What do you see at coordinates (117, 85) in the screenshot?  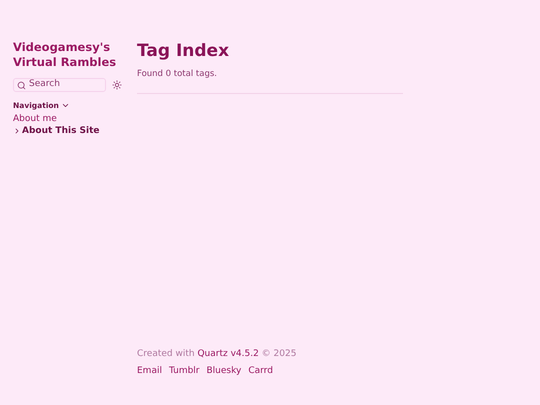 I see `theme-toggle-icon` at bounding box center [117, 85].